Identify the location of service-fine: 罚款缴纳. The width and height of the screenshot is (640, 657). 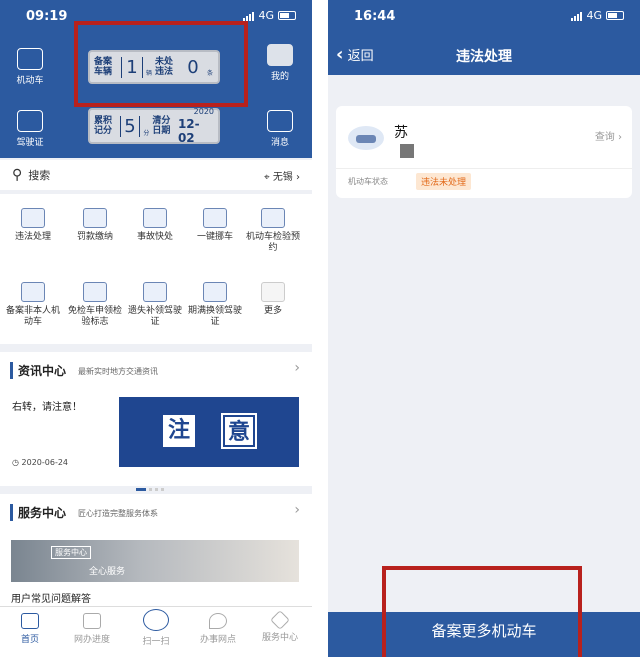
(95, 225).